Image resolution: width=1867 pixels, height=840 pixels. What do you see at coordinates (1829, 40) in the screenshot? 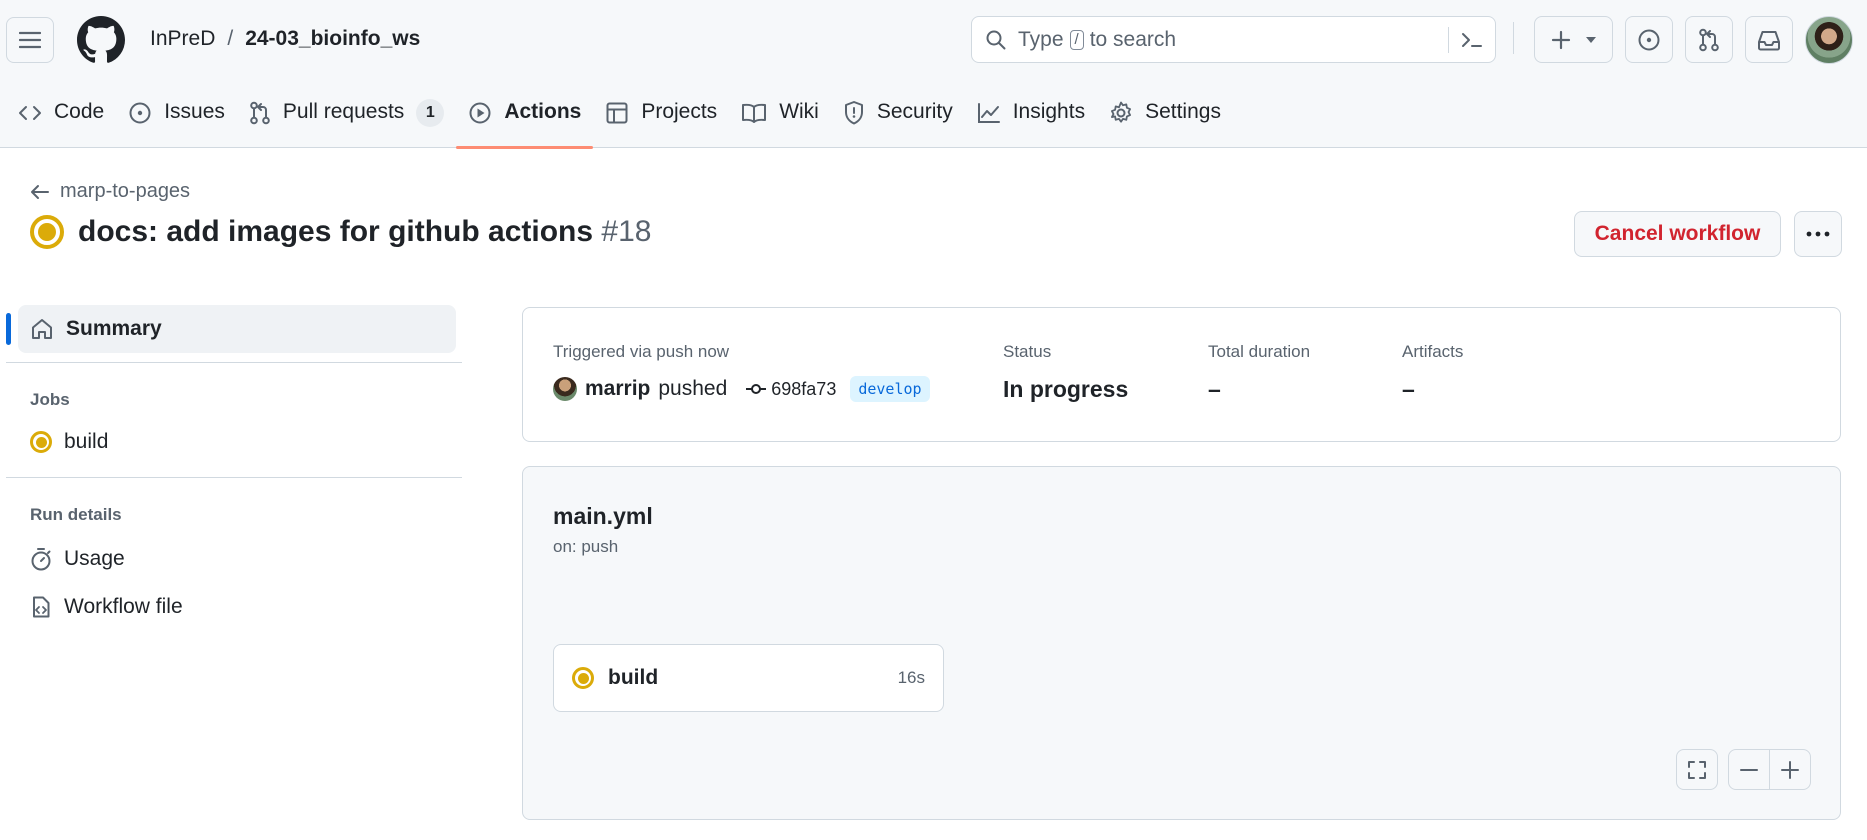
I see `user-avatar` at bounding box center [1829, 40].